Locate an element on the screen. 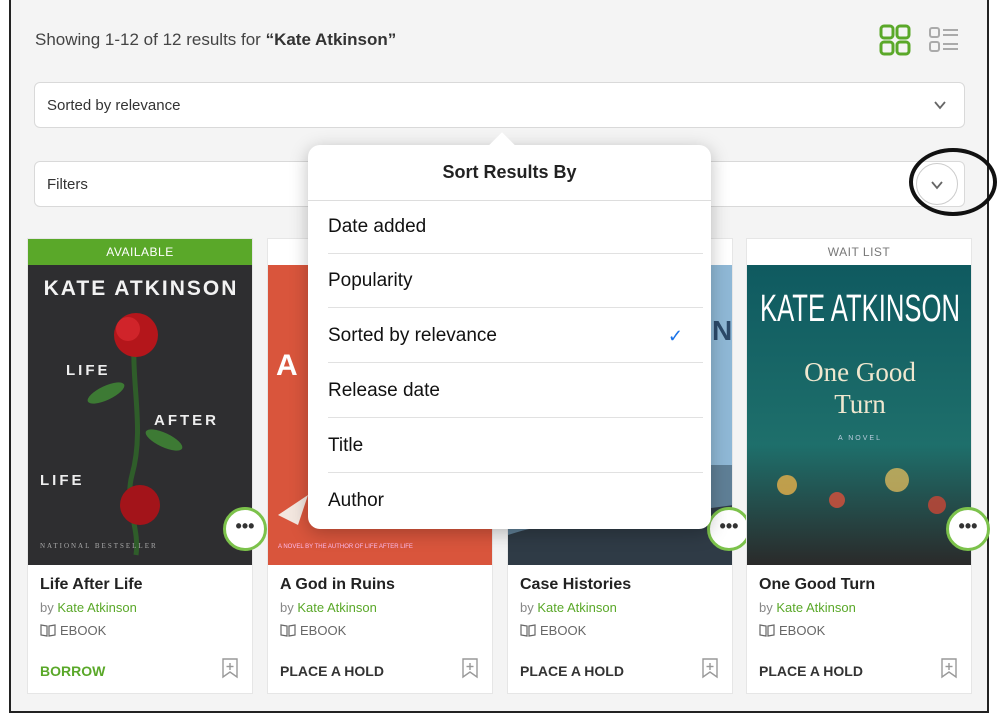  results-query: “Kate Atkinson” is located at coordinates (331, 39).